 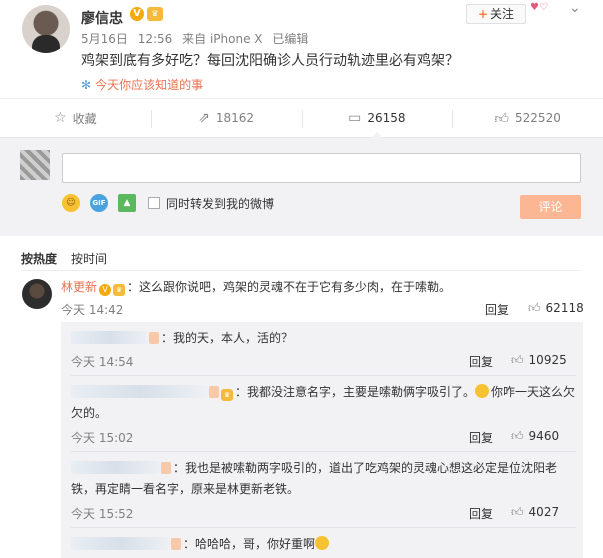 I want to click on reply-like-count: 4027, so click(x=544, y=512).